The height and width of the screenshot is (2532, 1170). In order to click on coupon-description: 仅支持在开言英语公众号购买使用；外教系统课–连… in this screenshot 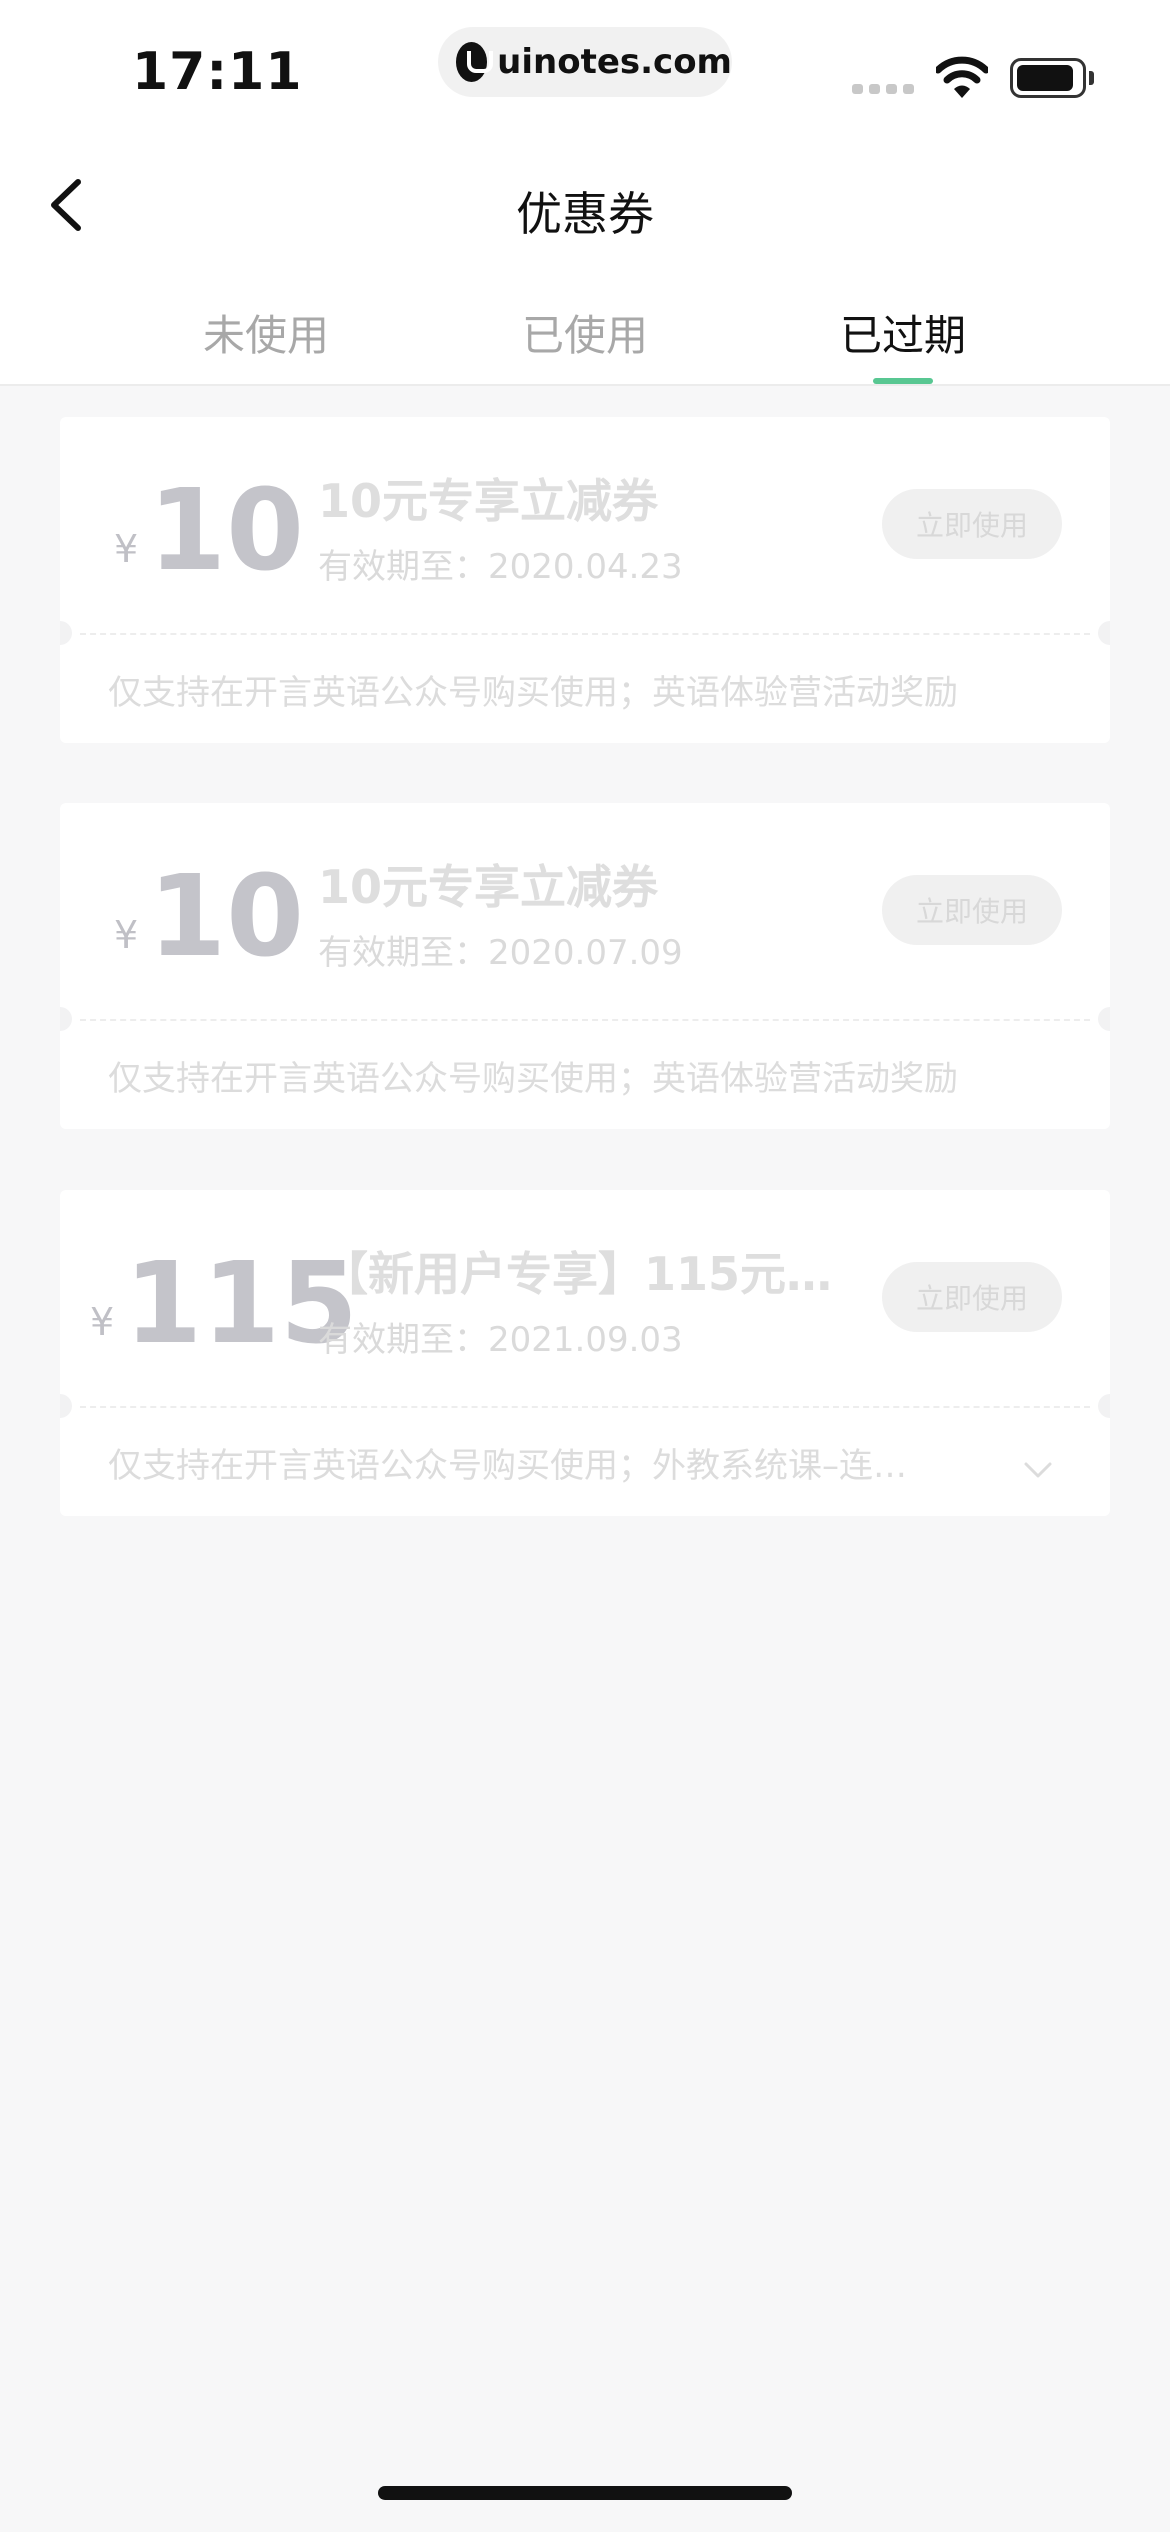, I will do `click(507, 1466)`.